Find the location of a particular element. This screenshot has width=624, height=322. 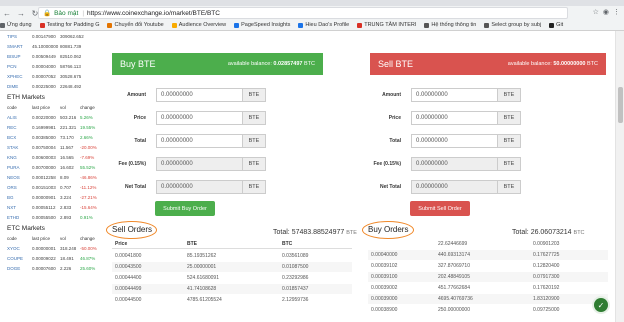

market-row: BISUP 0.00509449 82510.062 is located at coordinates (48, 56).